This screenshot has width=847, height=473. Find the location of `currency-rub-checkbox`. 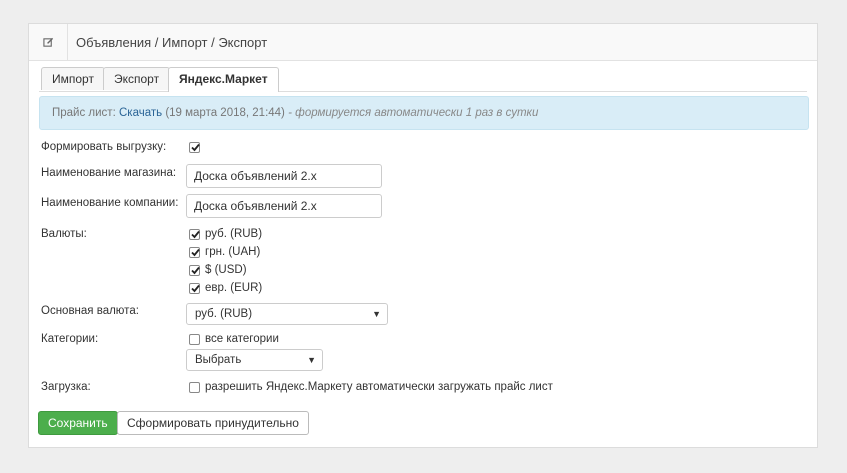

currency-rub-checkbox is located at coordinates (194, 234).